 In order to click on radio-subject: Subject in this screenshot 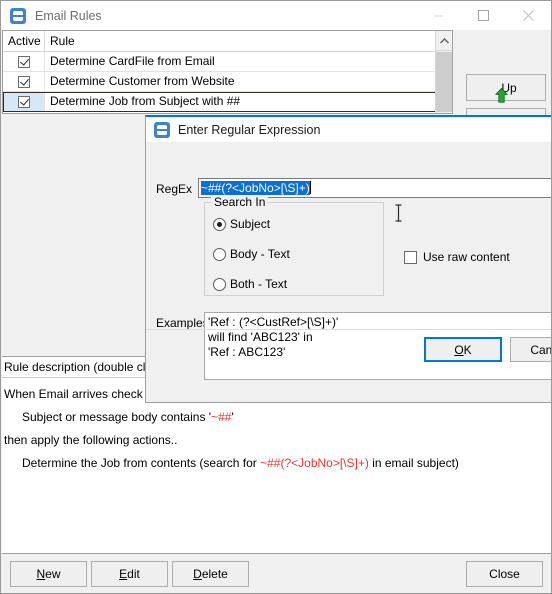, I will do `click(241, 224)`.